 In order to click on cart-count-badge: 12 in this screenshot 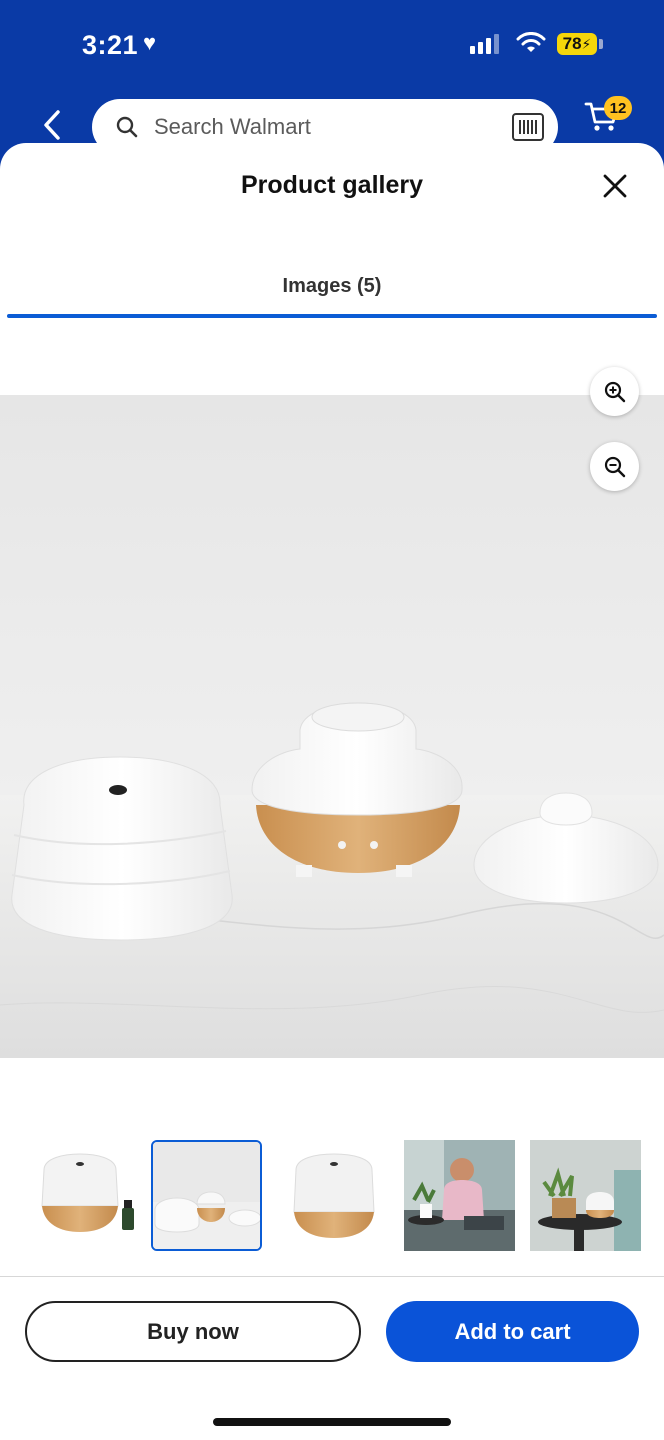, I will do `click(618, 108)`.